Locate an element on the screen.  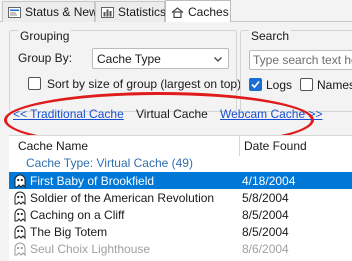
home-icon is located at coordinates (177, 12).